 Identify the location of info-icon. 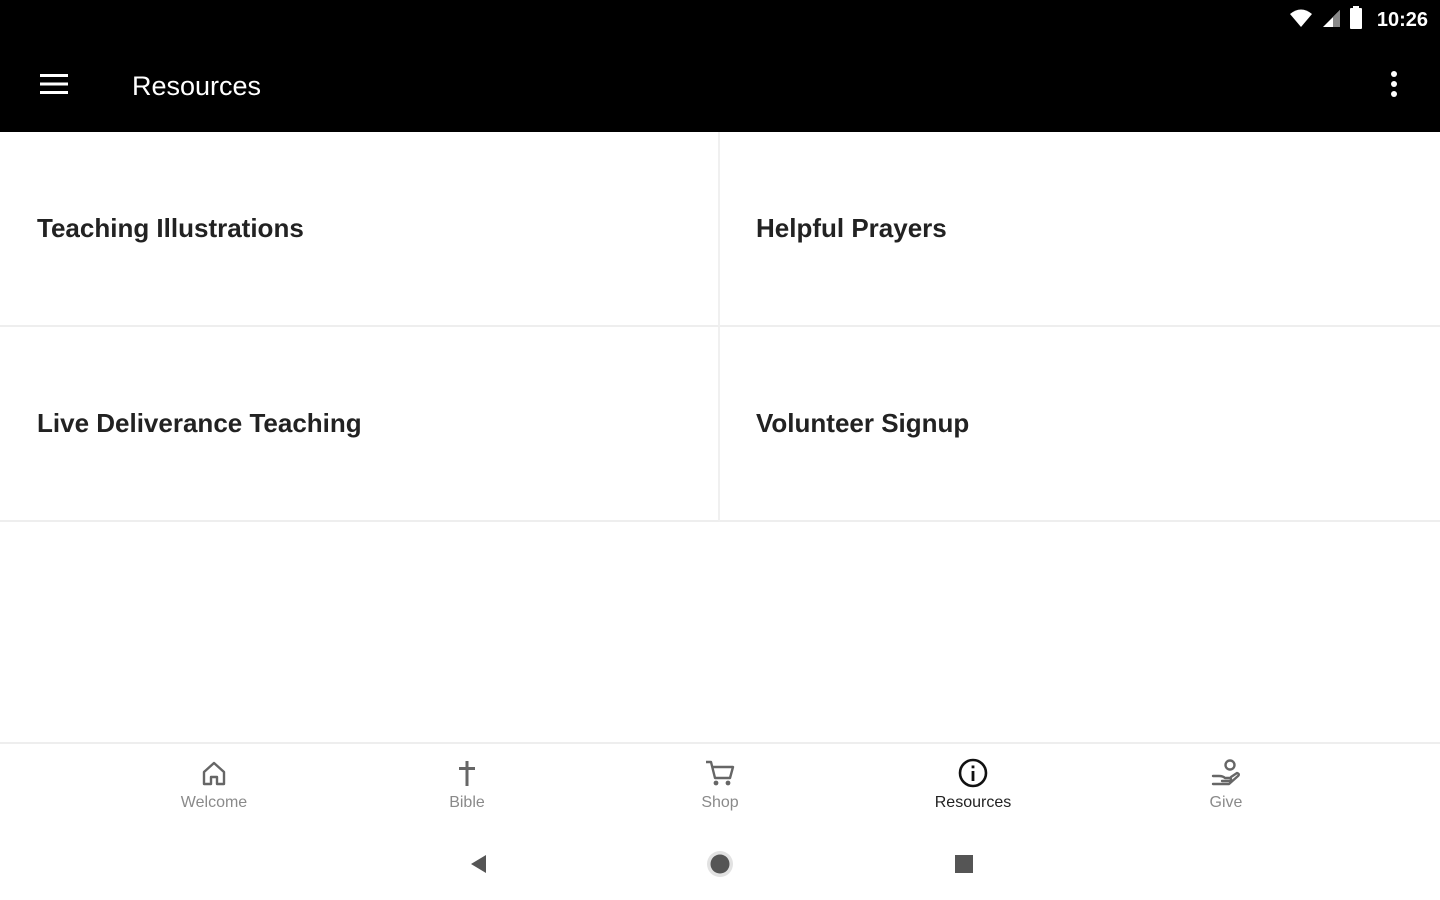
(973, 773).